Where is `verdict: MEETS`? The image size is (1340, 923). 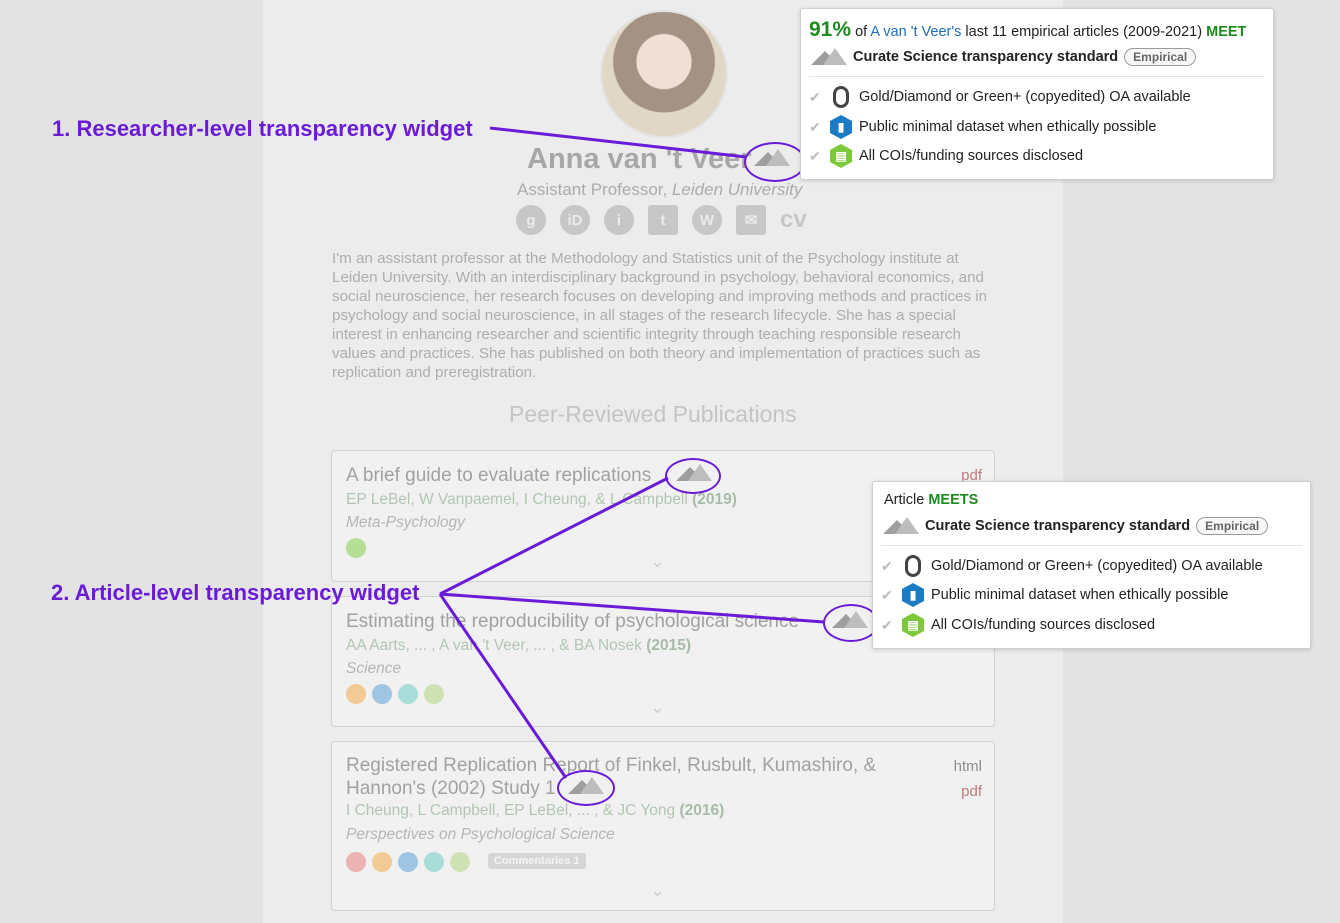 verdict: MEETS is located at coordinates (953, 500).